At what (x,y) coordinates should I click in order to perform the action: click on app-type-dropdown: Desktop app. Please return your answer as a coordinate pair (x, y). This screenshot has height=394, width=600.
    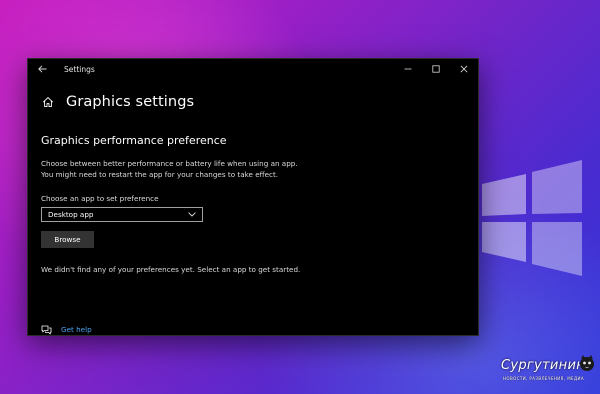
    Looking at the image, I should click on (122, 214).